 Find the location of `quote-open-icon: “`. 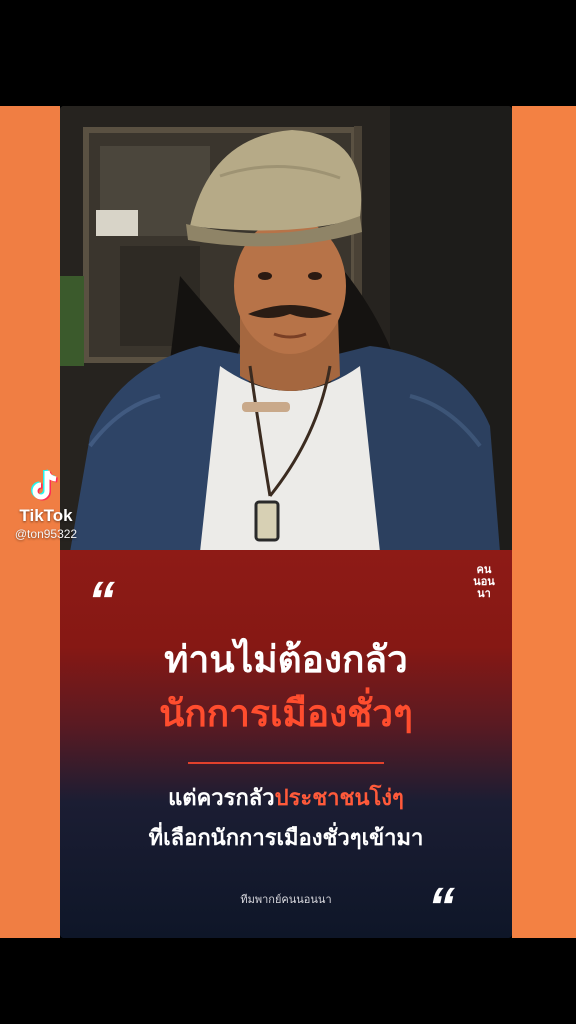

quote-open-icon: “ is located at coordinates (99, 601).